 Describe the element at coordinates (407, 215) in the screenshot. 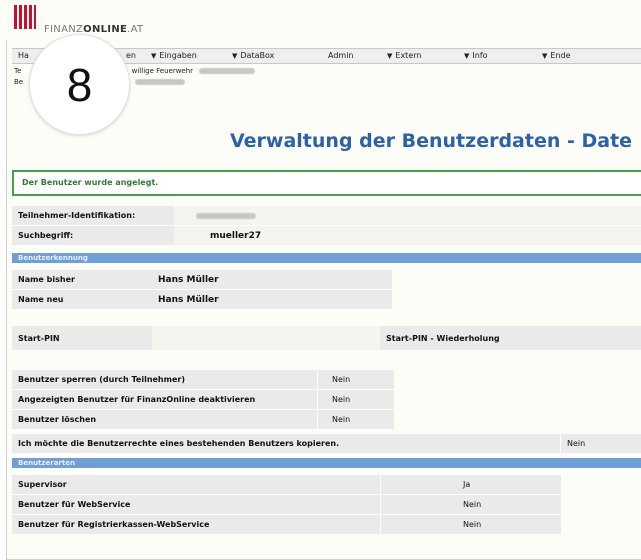

I see `teilnehmer-value` at that location.